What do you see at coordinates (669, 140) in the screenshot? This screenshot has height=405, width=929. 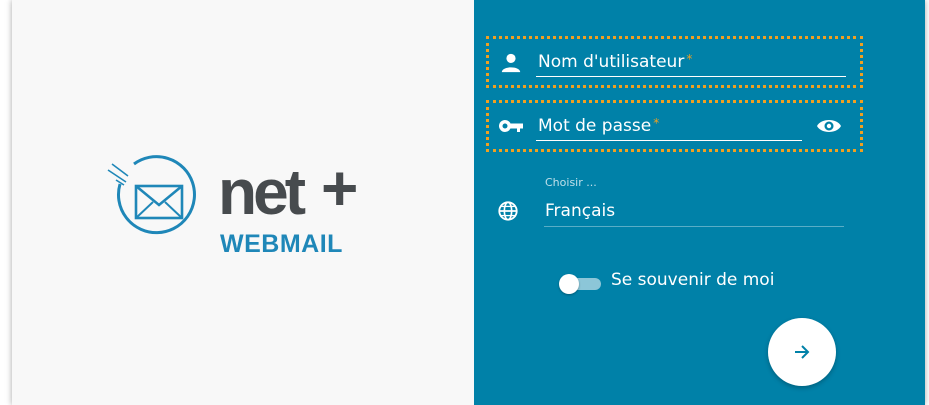 I see `password-underline` at bounding box center [669, 140].